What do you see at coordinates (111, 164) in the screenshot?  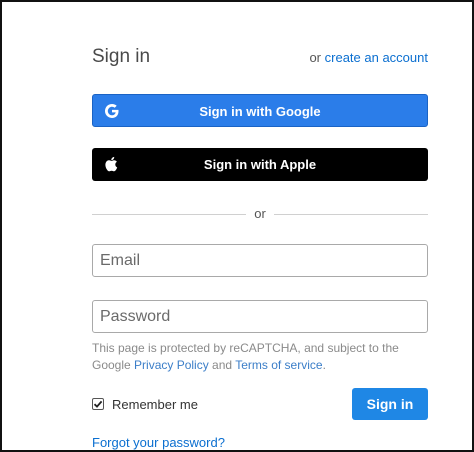 I see `apple-logo-icon` at bounding box center [111, 164].